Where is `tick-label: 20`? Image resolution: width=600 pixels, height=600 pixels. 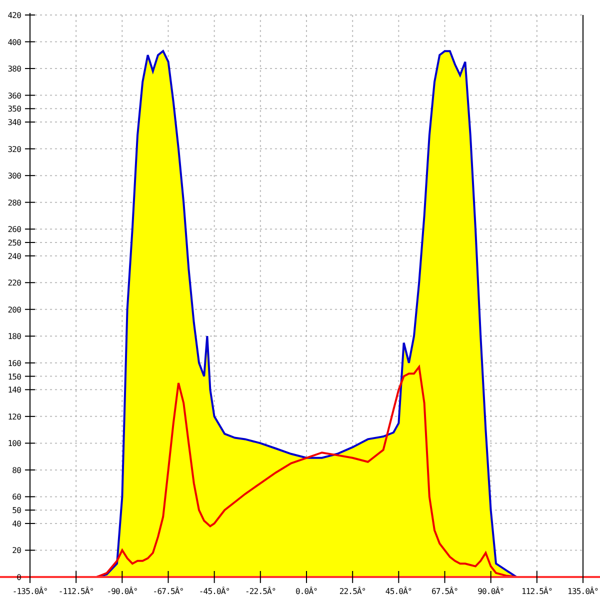
tick-label: 20 is located at coordinates (16, 551).